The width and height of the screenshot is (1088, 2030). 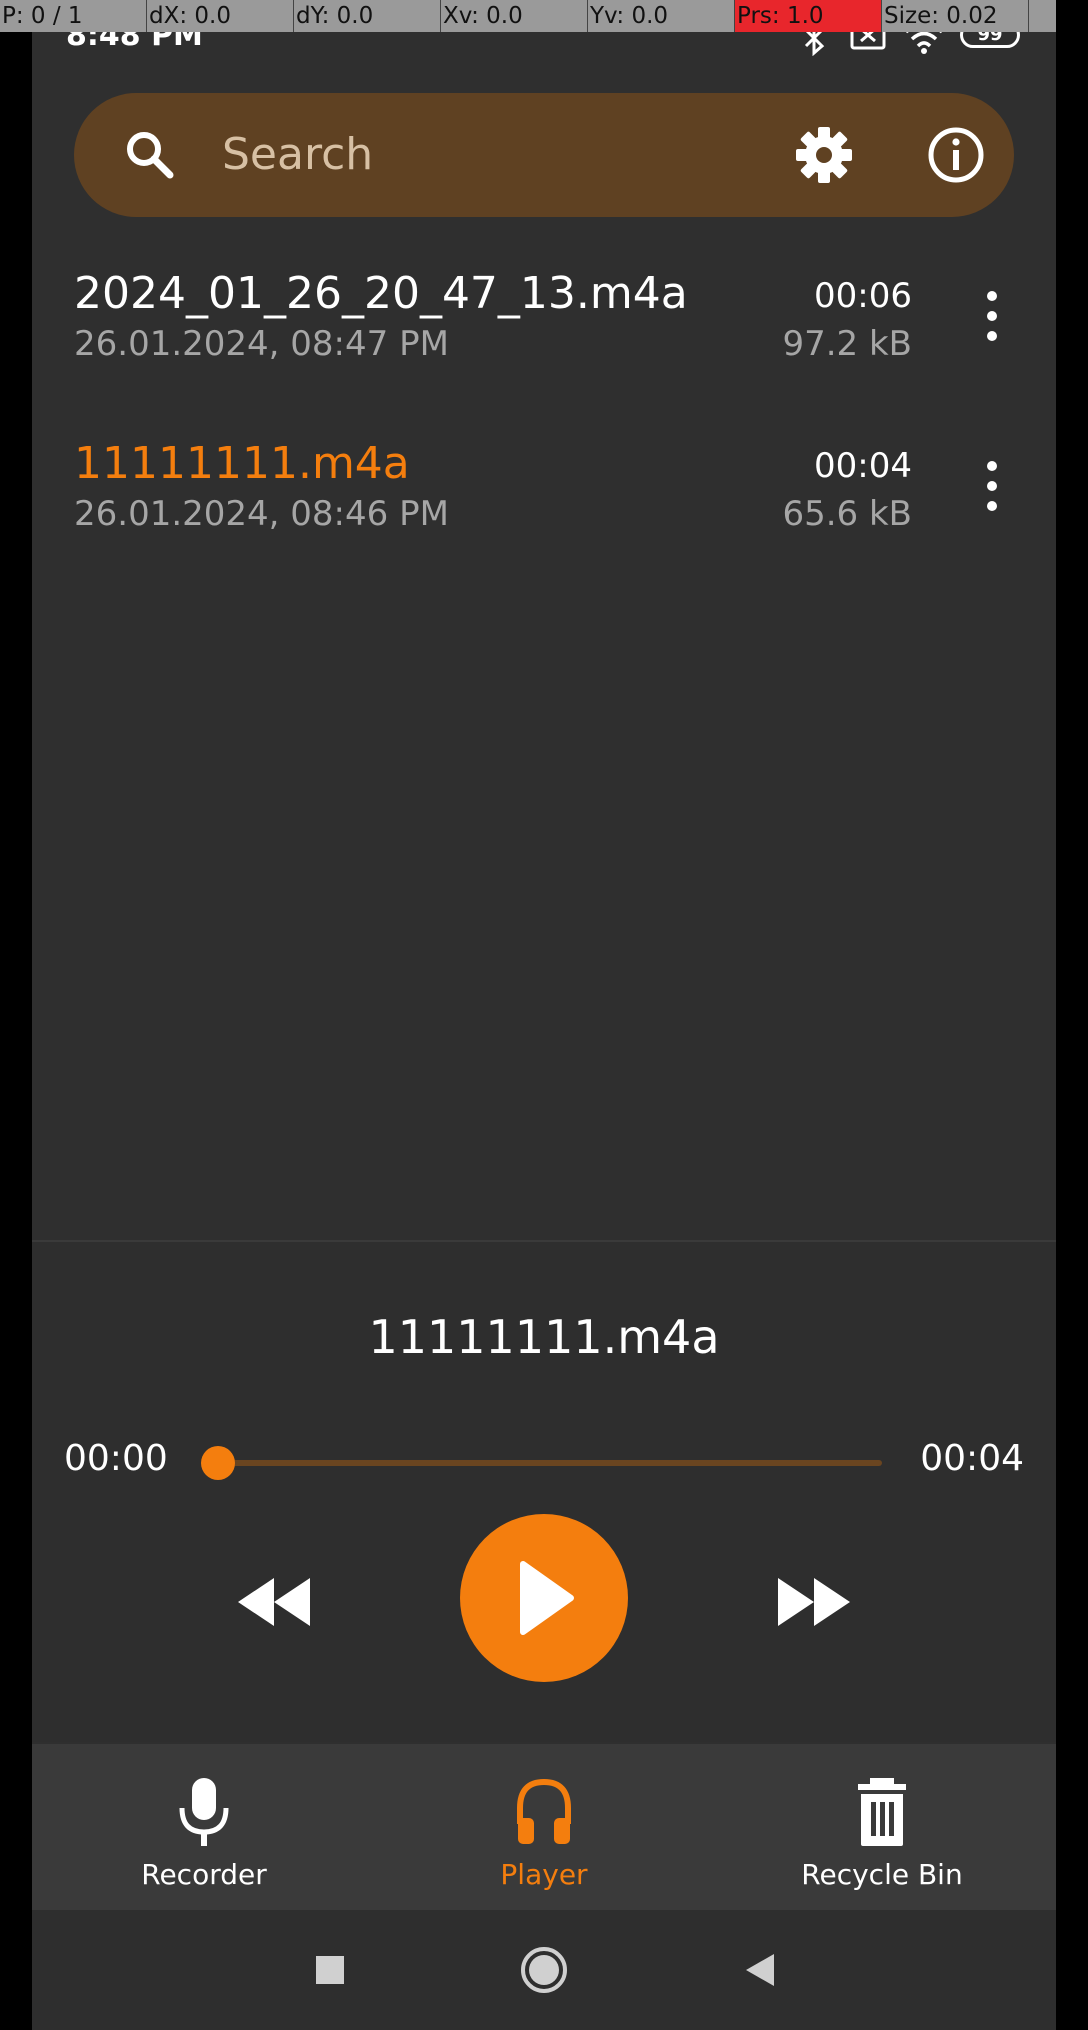 I want to click on home-icon, so click(x=544, y=1970).